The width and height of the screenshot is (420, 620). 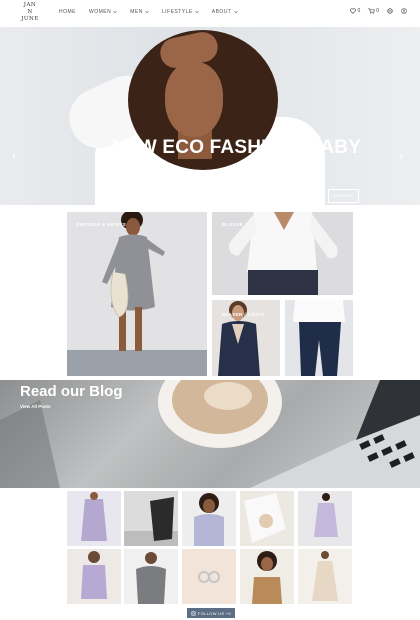 What do you see at coordinates (221, 12) in the screenshot?
I see `nav-label: ABOUT` at bounding box center [221, 12].